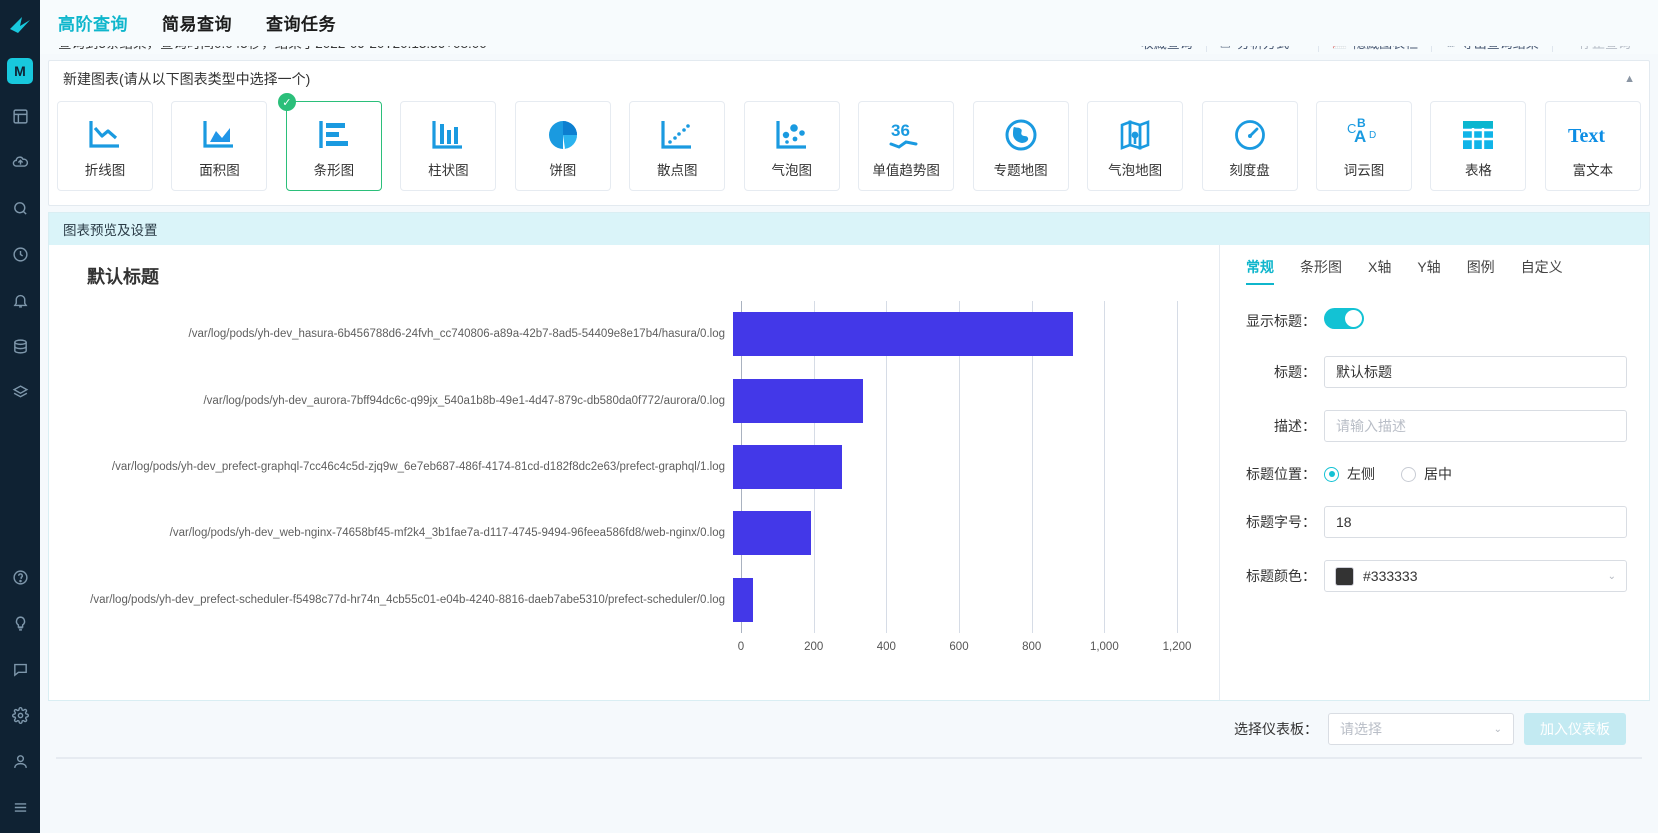  What do you see at coordinates (1481, 271) in the screenshot?
I see `tab-legend: 图例` at bounding box center [1481, 271].